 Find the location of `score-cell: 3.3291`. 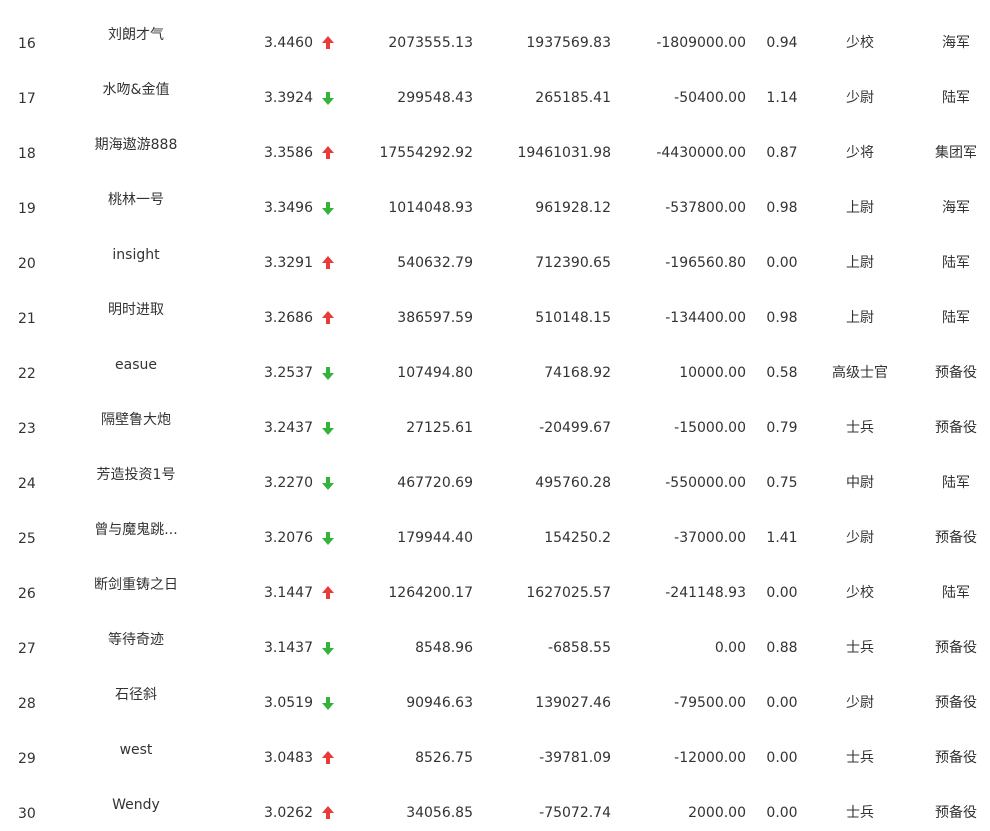

score-cell: 3.3291 is located at coordinates (288, 263).